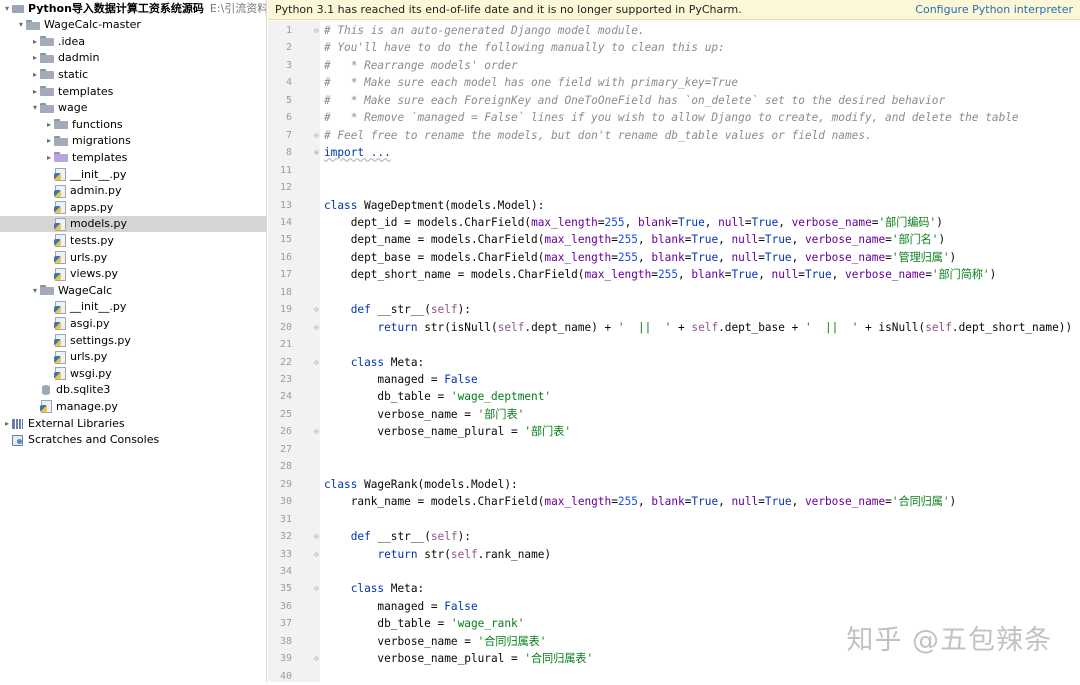 The image size is (1080, 685). Describe the element at coordinates (86, 91) in the screenshot. I see `tree-item-label: templates` at that location.